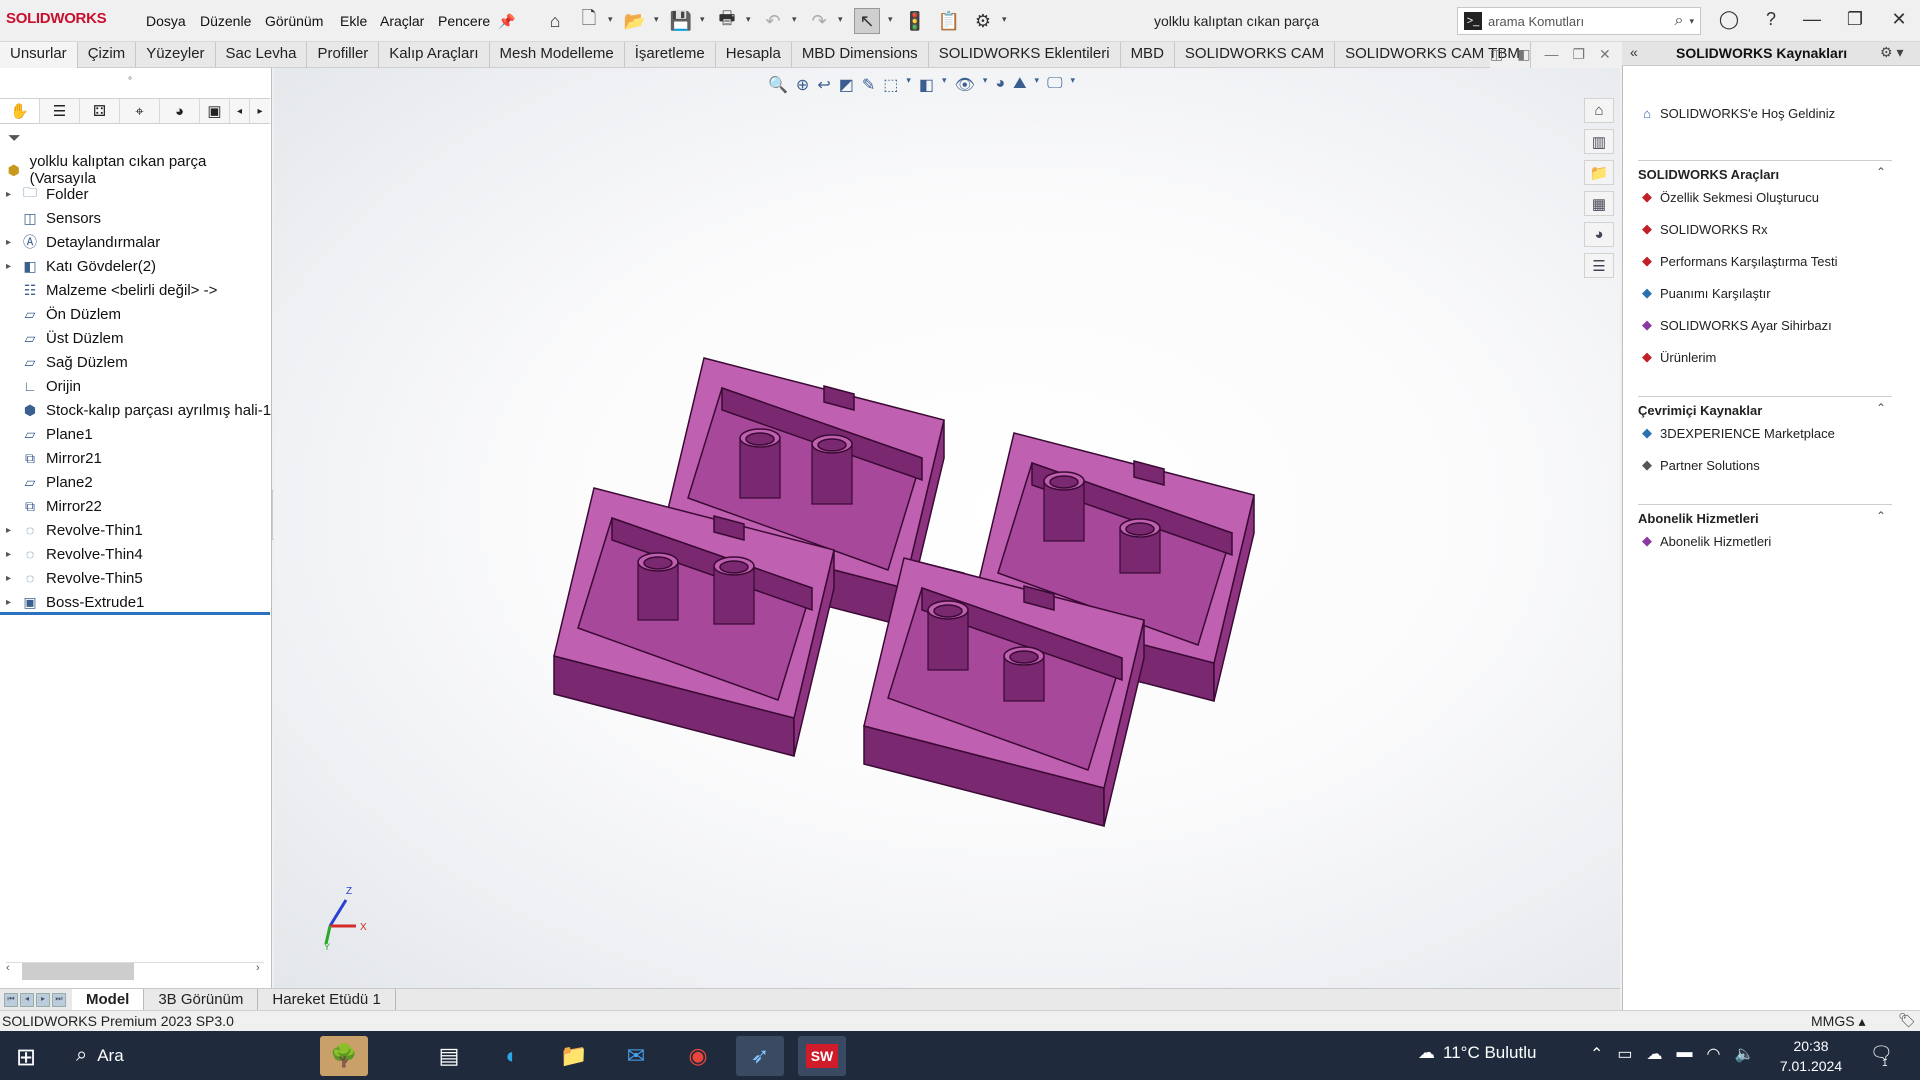 The height and width of the screenshot is (1080, 1920). Describe the element at coordinates (670, 55) in the screenshot. I see `tab-isaretleme: İşaretleme` at that location.